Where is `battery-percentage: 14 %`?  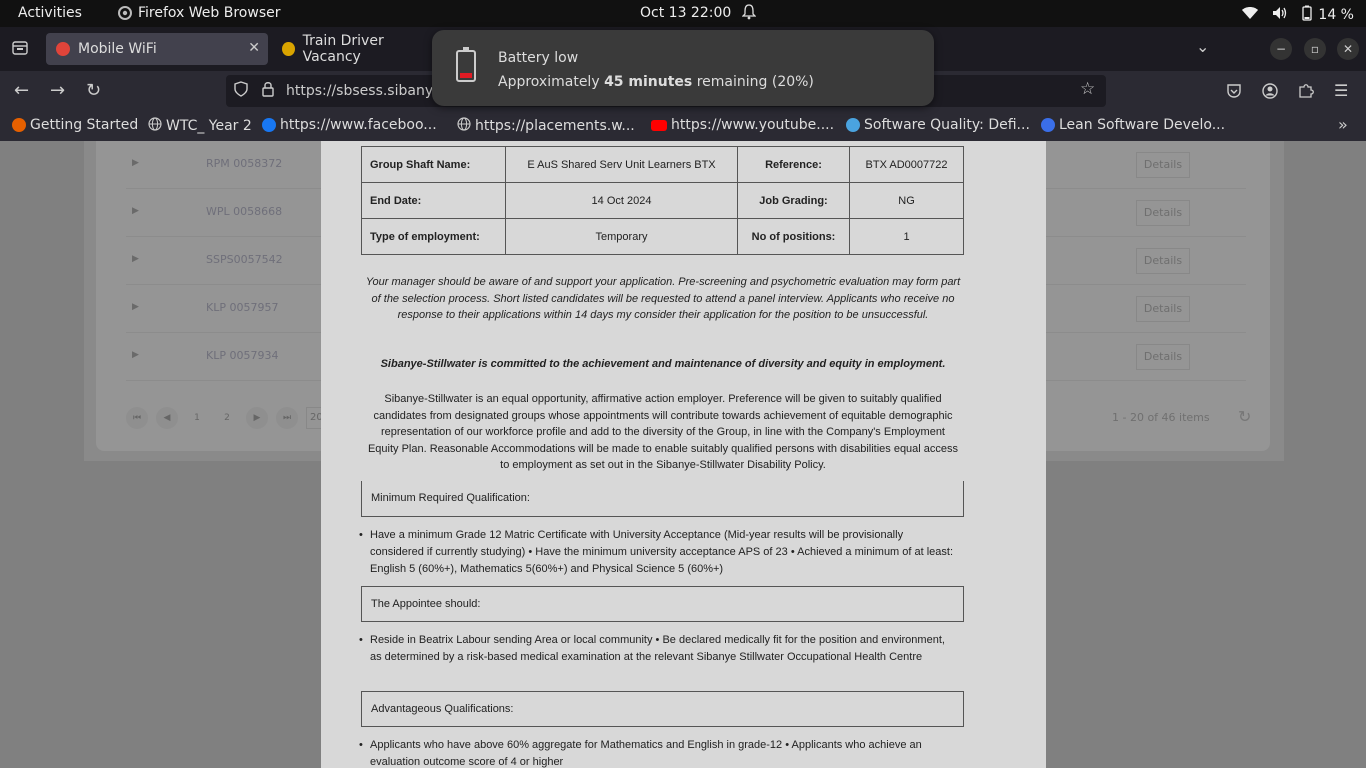 battery-percentage: 14 % is located at coordinates (1336, 15).